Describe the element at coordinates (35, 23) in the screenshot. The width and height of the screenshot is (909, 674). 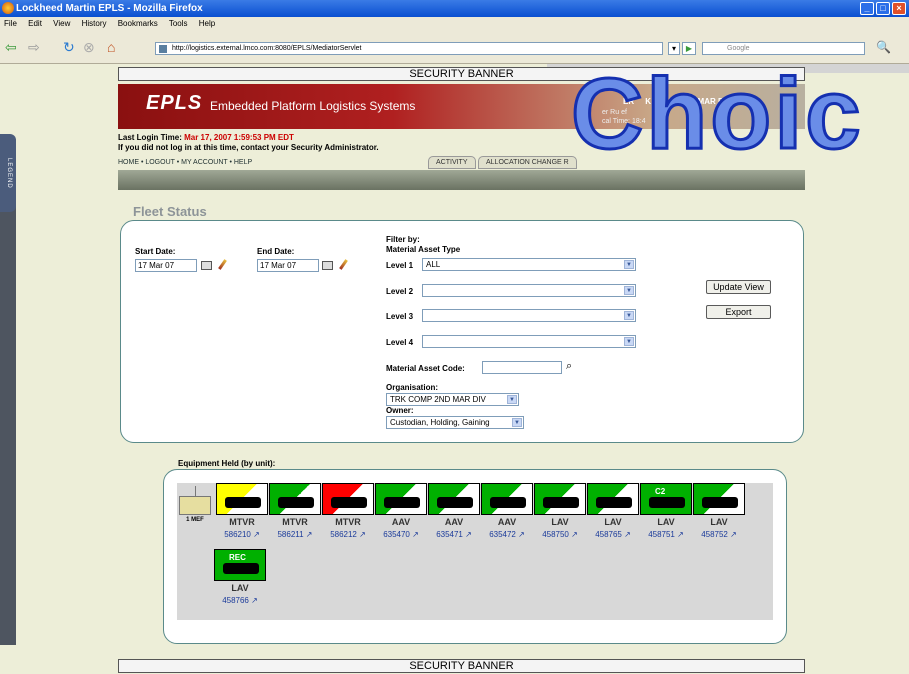
I see `menu-edit: Edit` at that location.